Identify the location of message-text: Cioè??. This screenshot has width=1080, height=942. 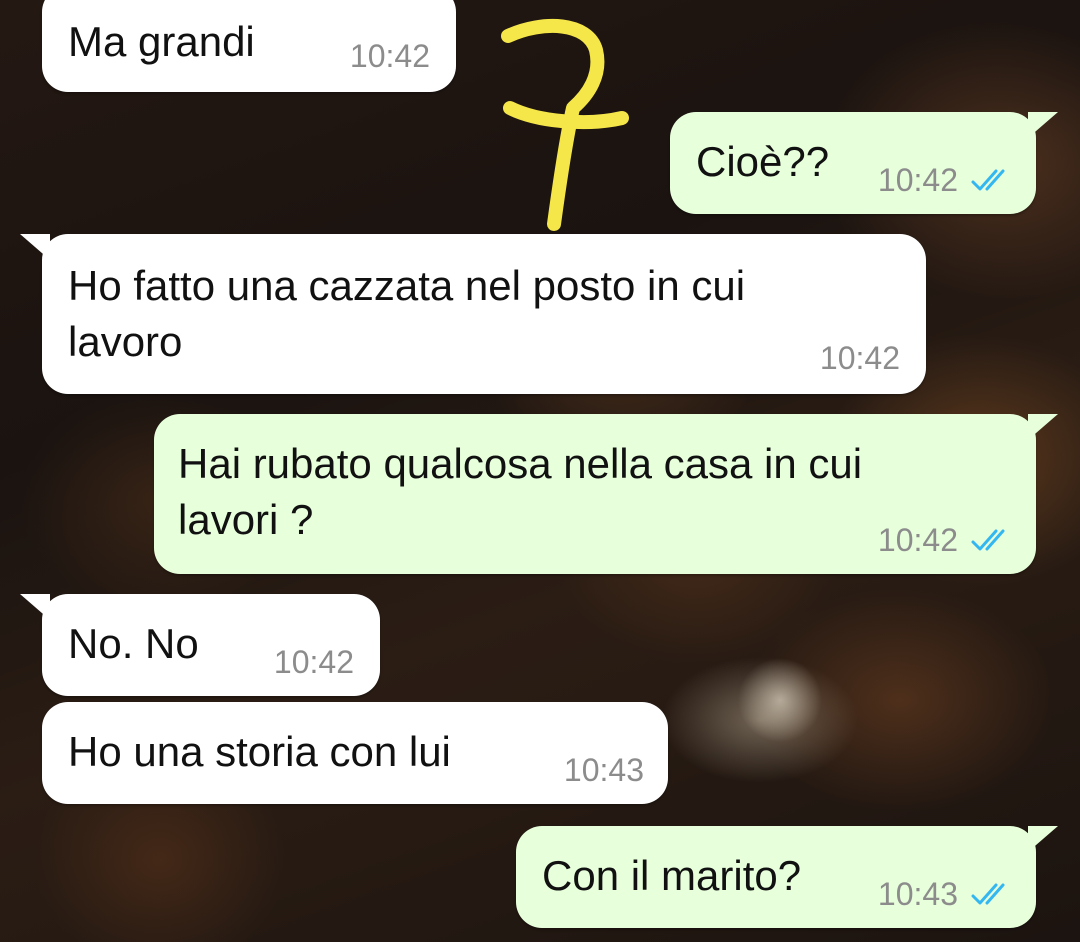
(763, 161).